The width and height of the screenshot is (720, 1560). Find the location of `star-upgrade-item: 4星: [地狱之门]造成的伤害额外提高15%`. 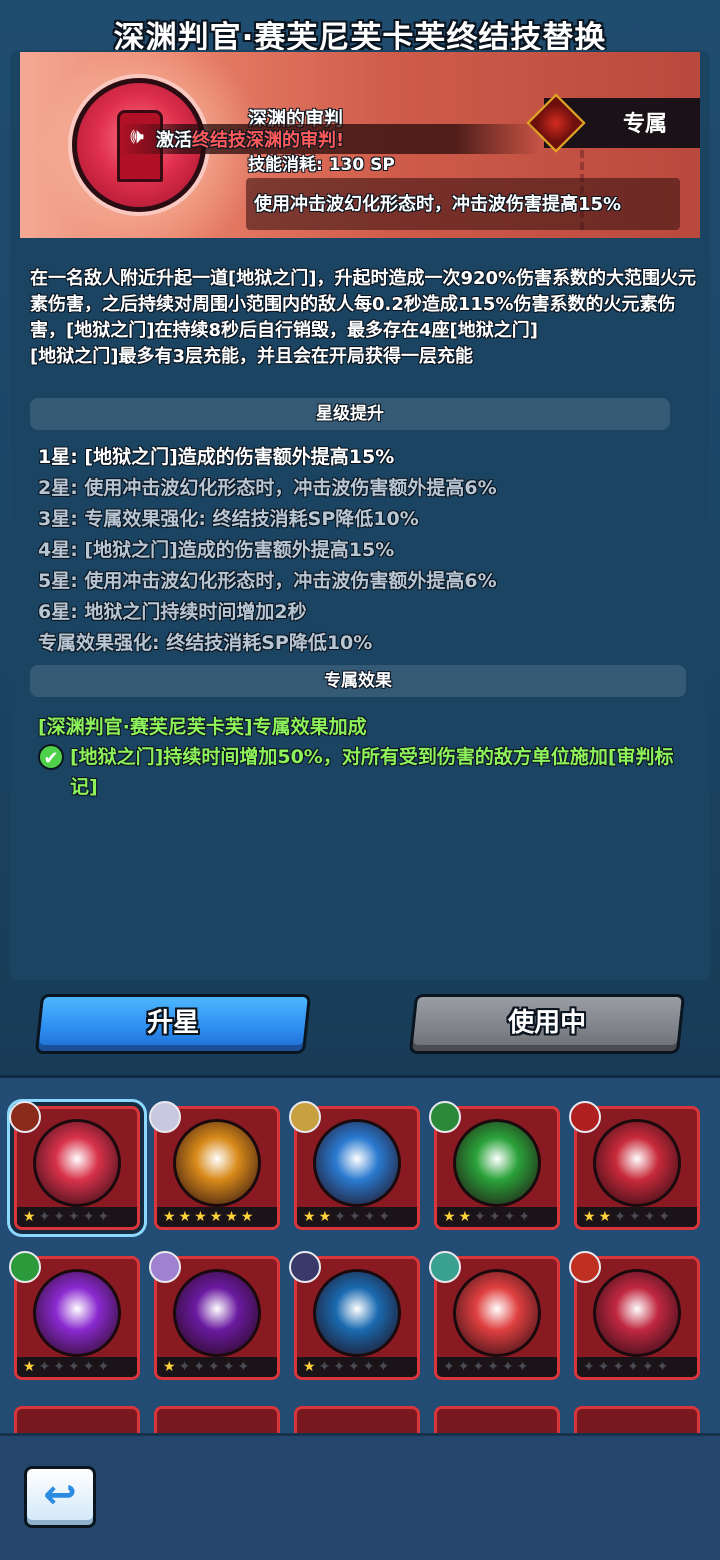

star-upgrade-item: 4星: [地狱之门]造成的伤害额外提高15% is located at coordinates (216, 550).